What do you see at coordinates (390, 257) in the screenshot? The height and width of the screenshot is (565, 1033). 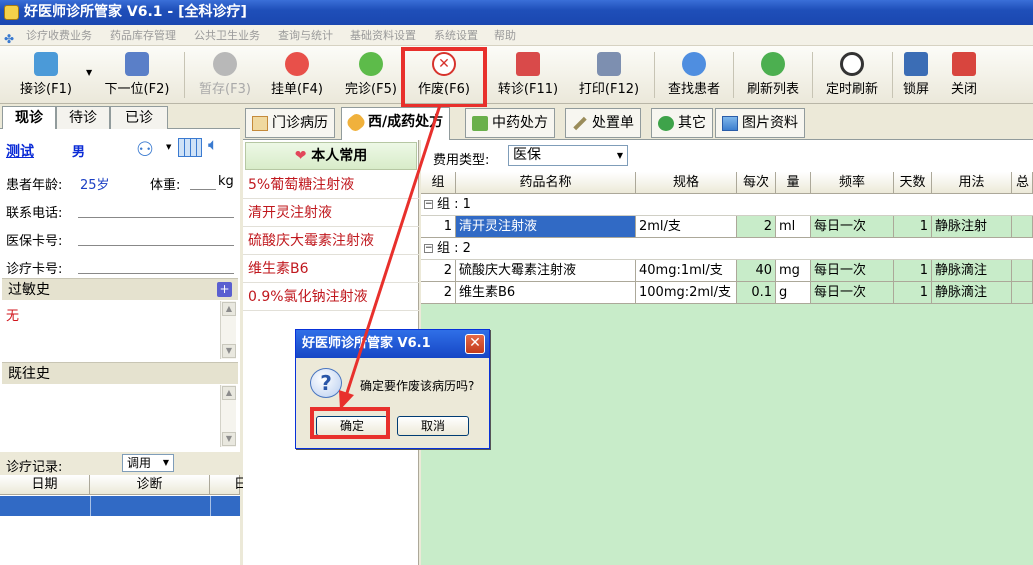 I see `annotation-arrow` at bounding box center [390, 257].